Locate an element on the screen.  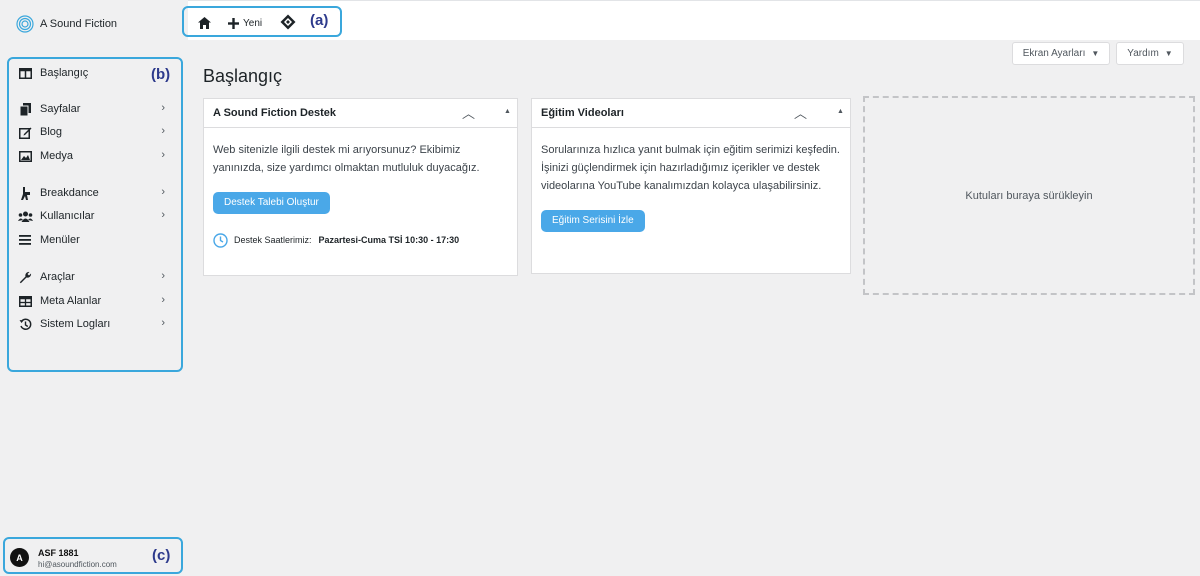
screen-options-button: Ekran Ayarları ▼ is located at coordinates (1061, 53).